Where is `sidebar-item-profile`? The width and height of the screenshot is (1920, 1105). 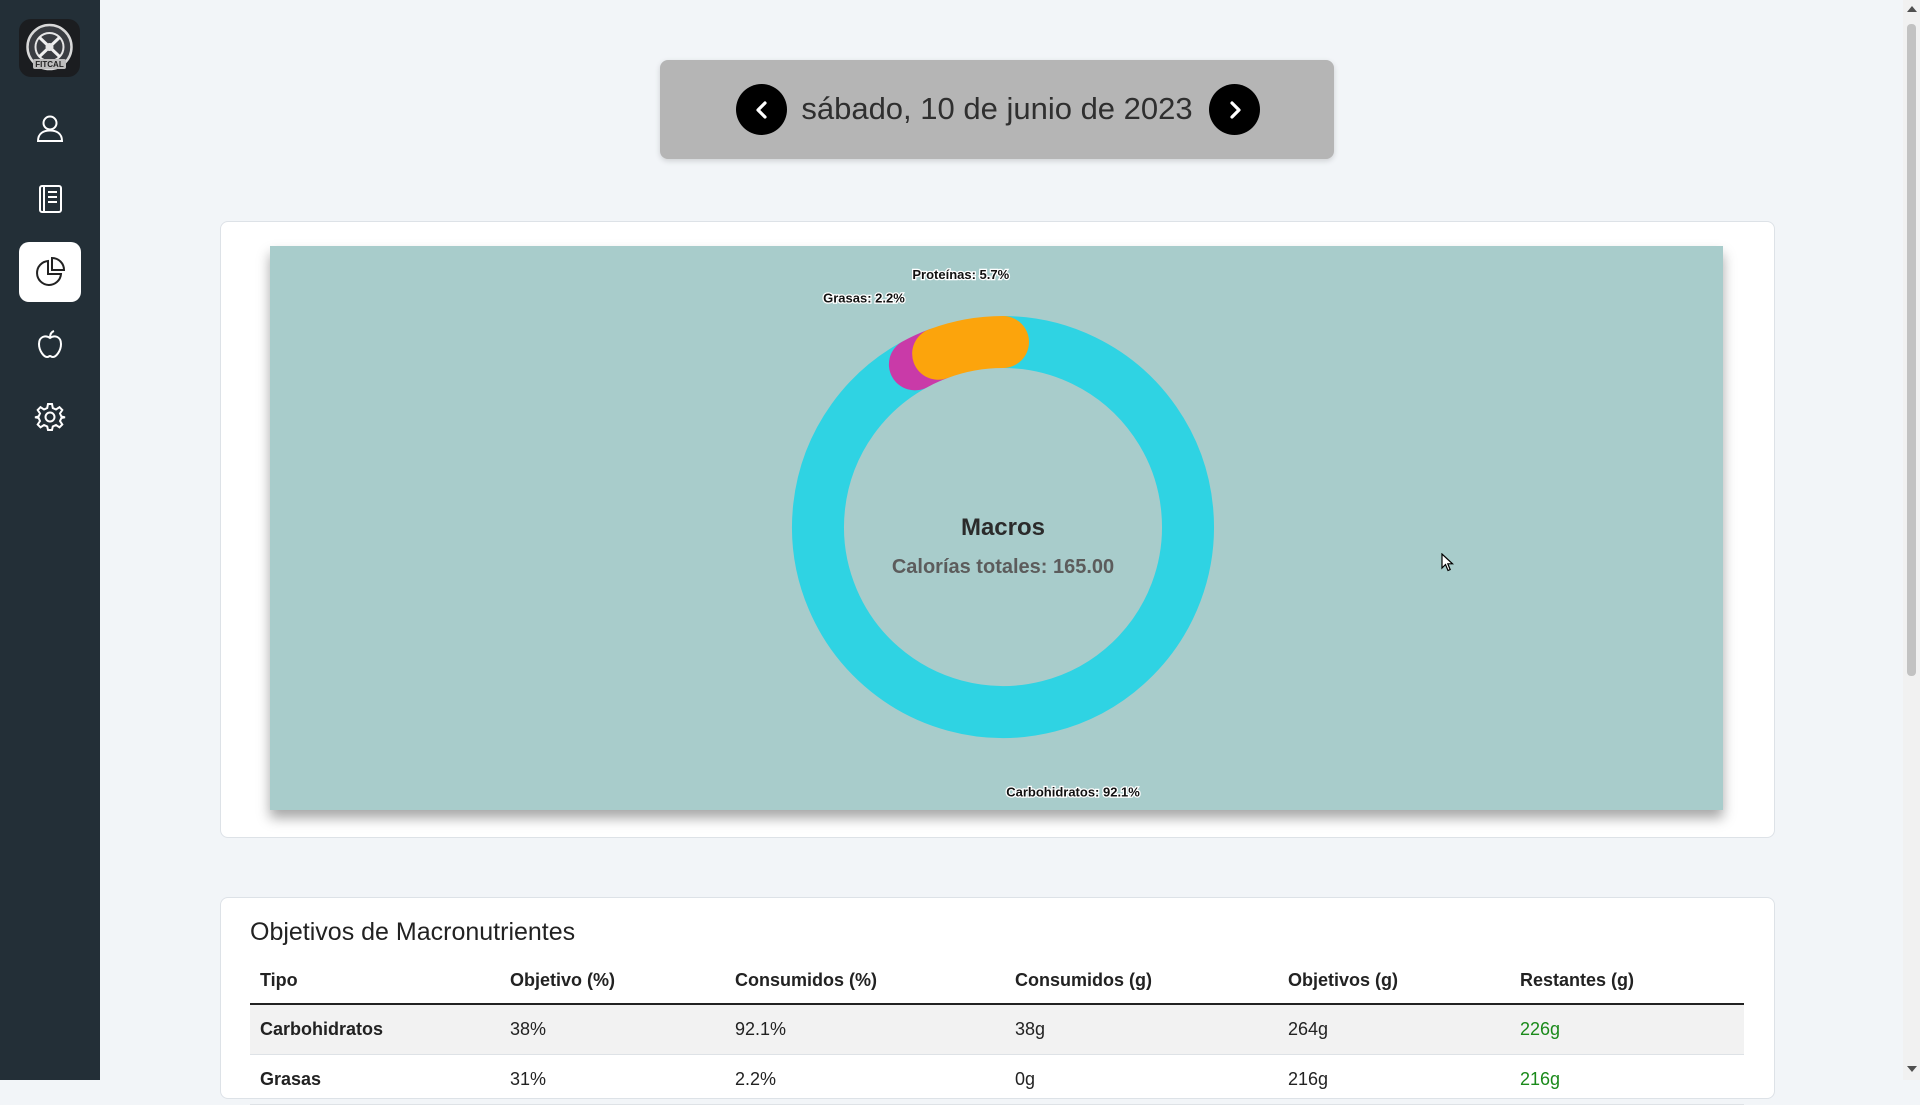 sidebar-item-profile is located at coordinates (50, 128).